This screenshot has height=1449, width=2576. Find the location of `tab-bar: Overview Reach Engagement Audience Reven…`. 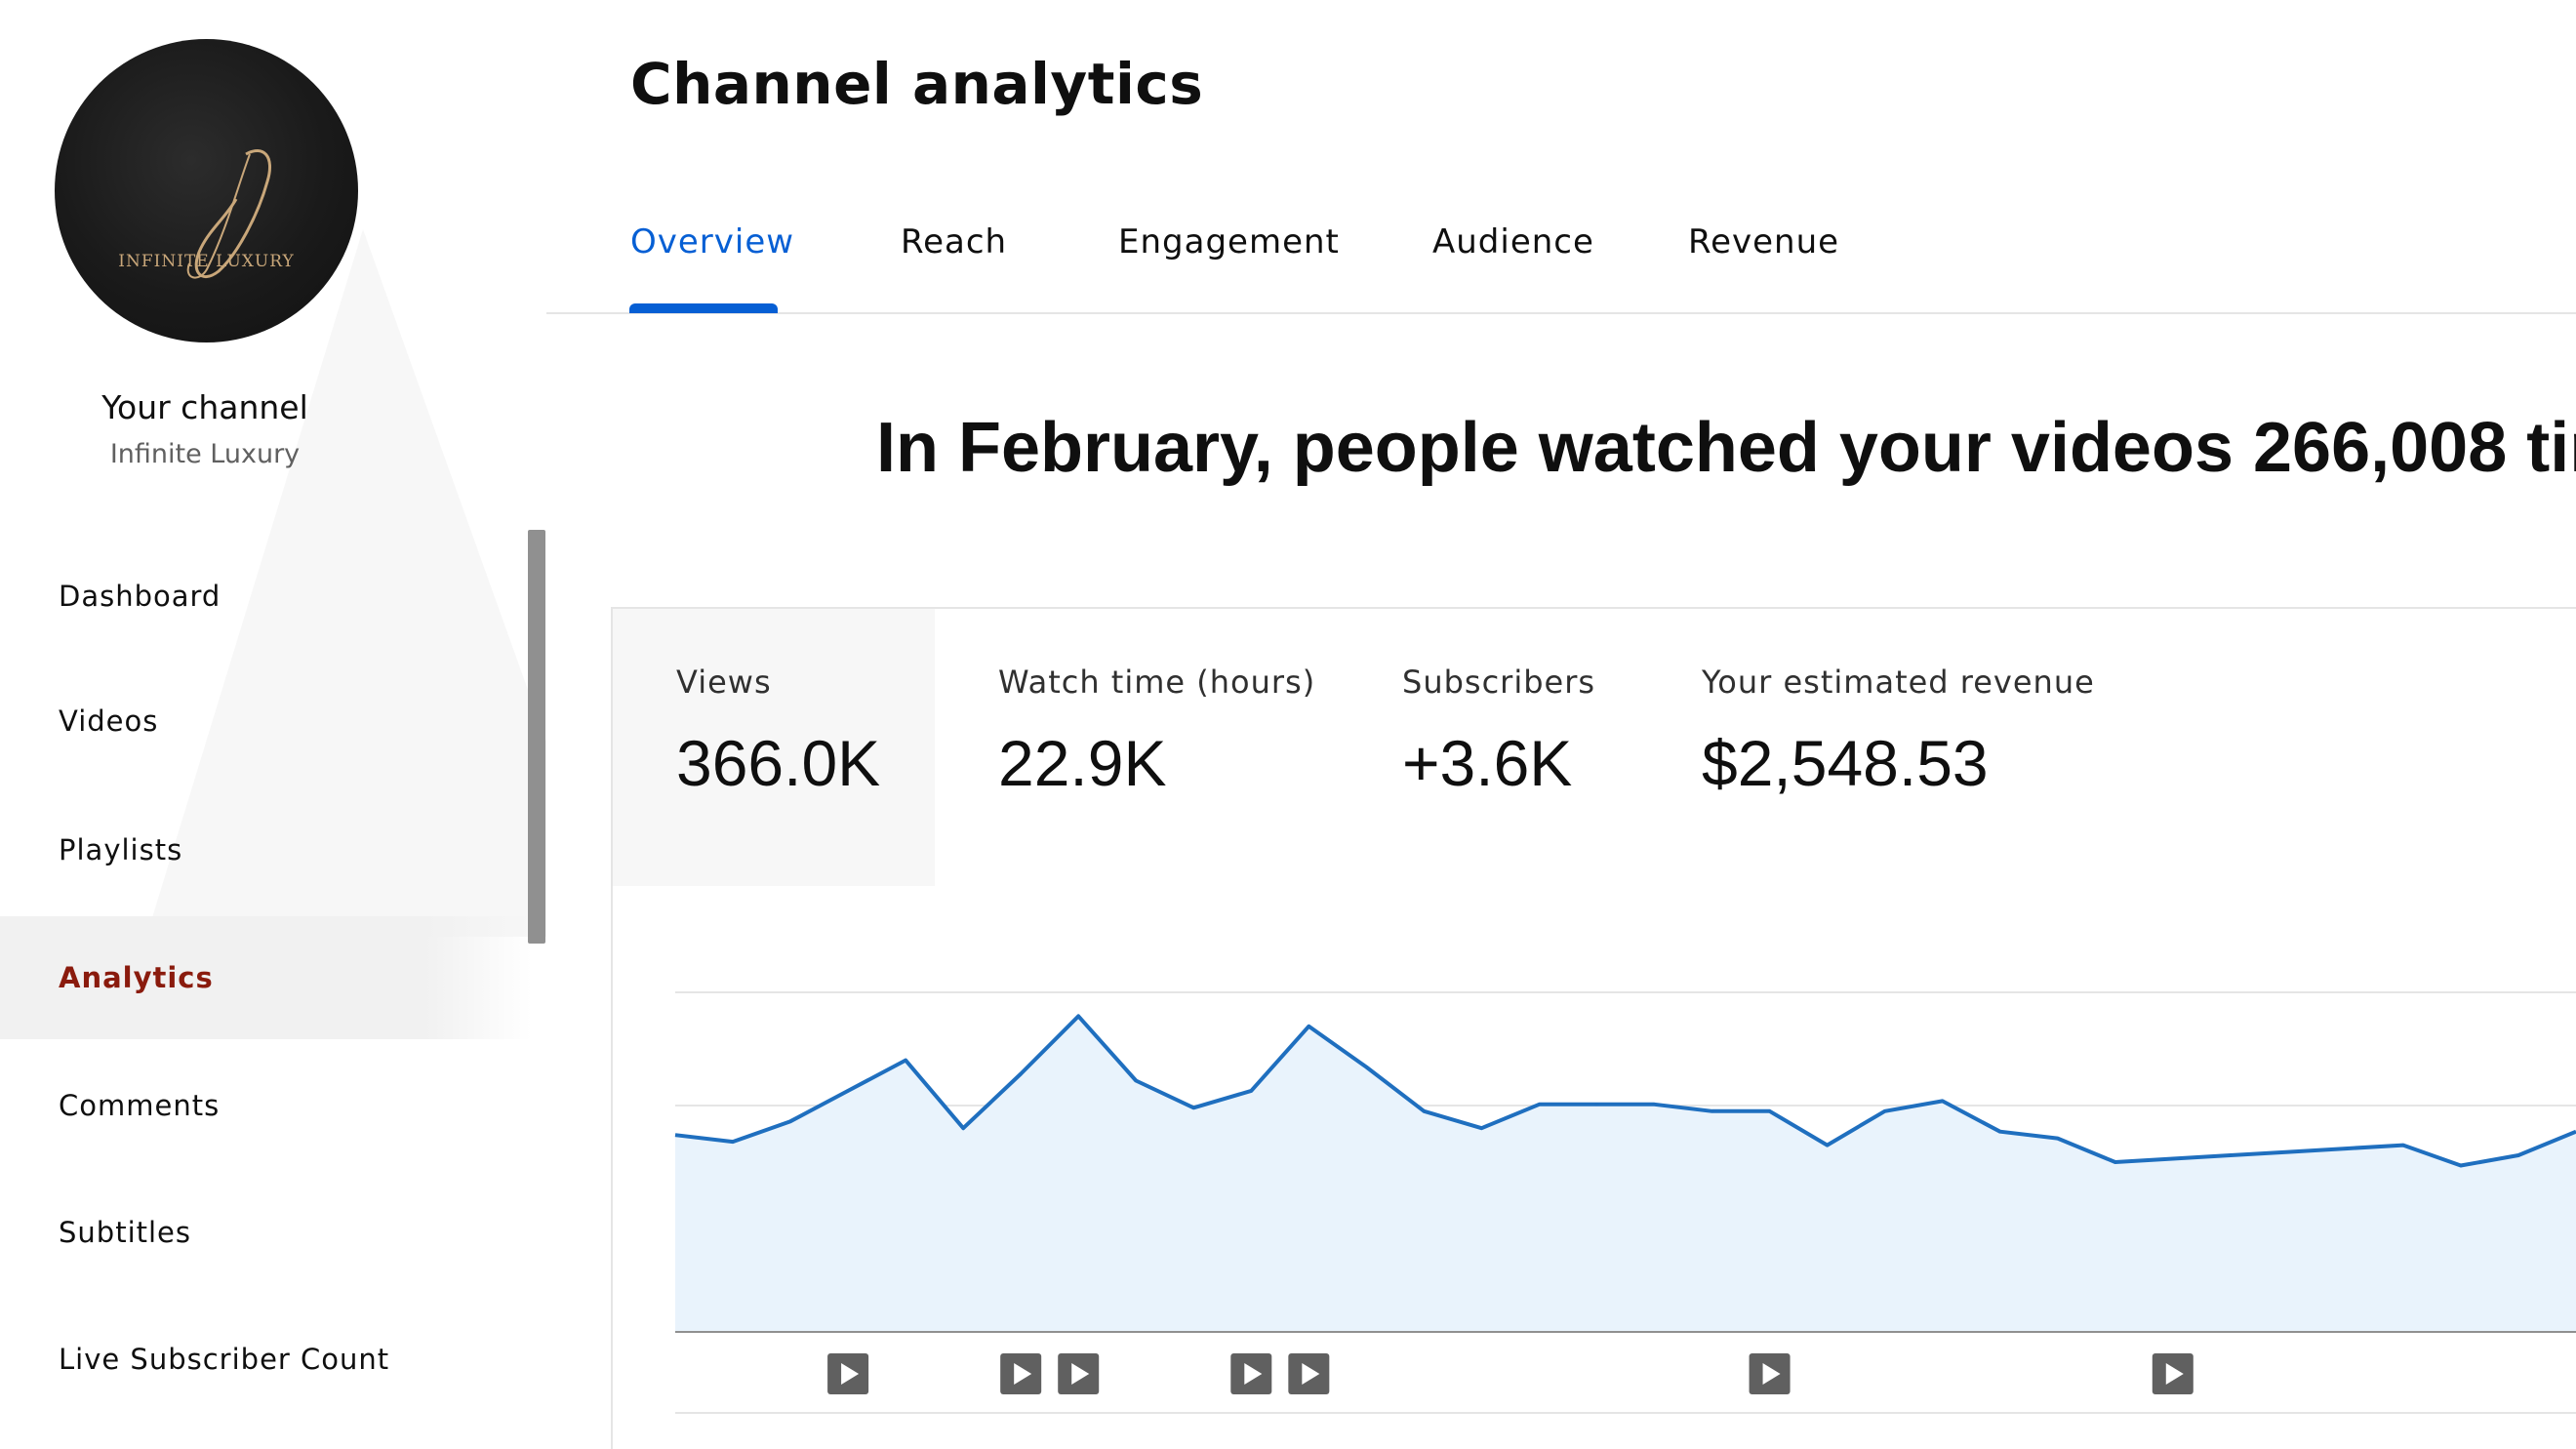

tab-bar: Overview Reach Engagement Audience Reven… is located at coordinates (1561, 255).